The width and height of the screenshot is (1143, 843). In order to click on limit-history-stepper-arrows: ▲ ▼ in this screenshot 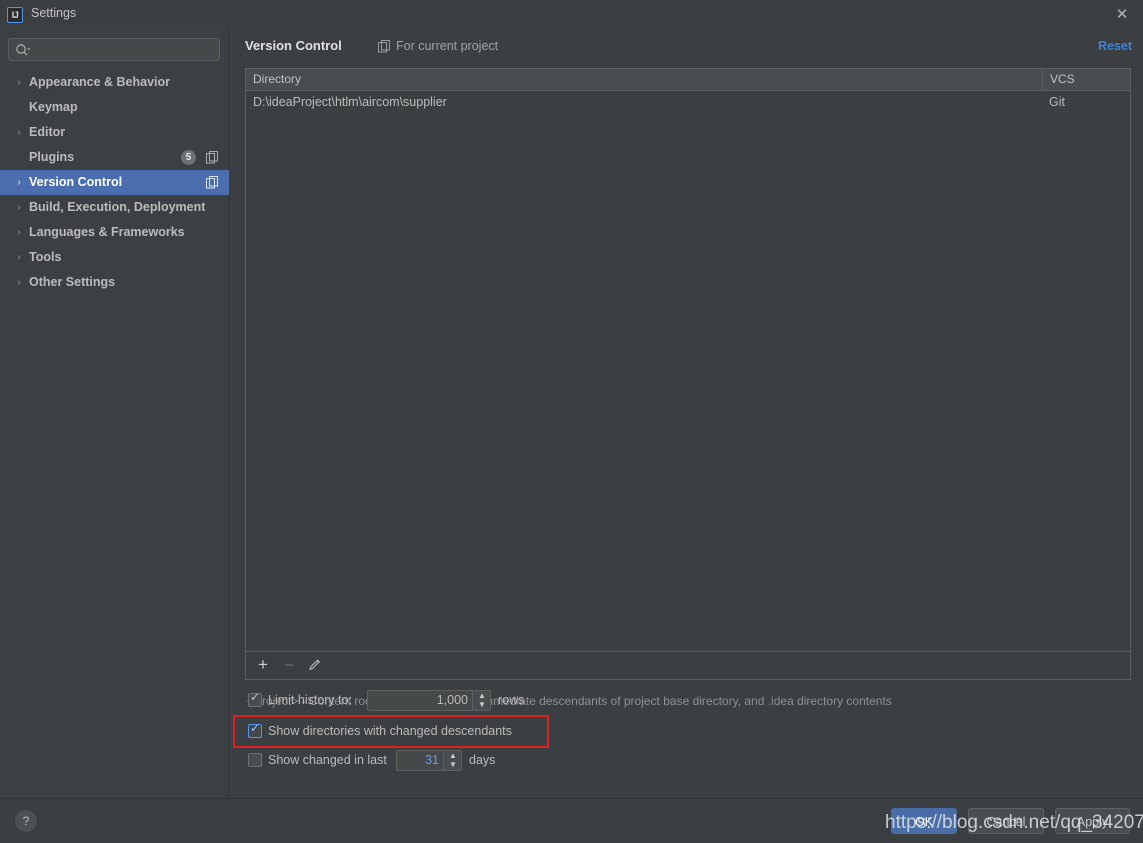, I will do `click(481, 700)`.